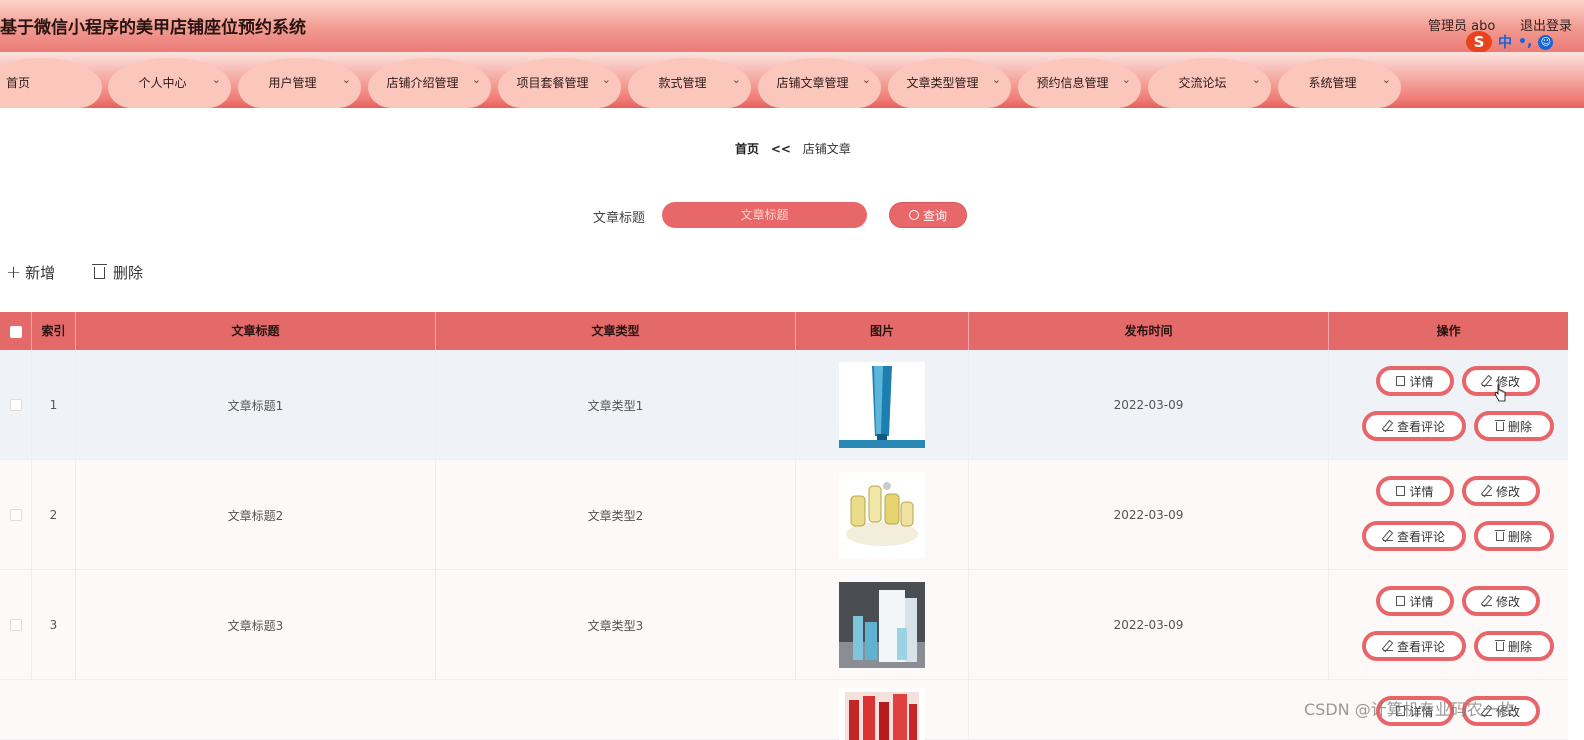  I want to click on hand-cursor-icon, so click(1500, 393).